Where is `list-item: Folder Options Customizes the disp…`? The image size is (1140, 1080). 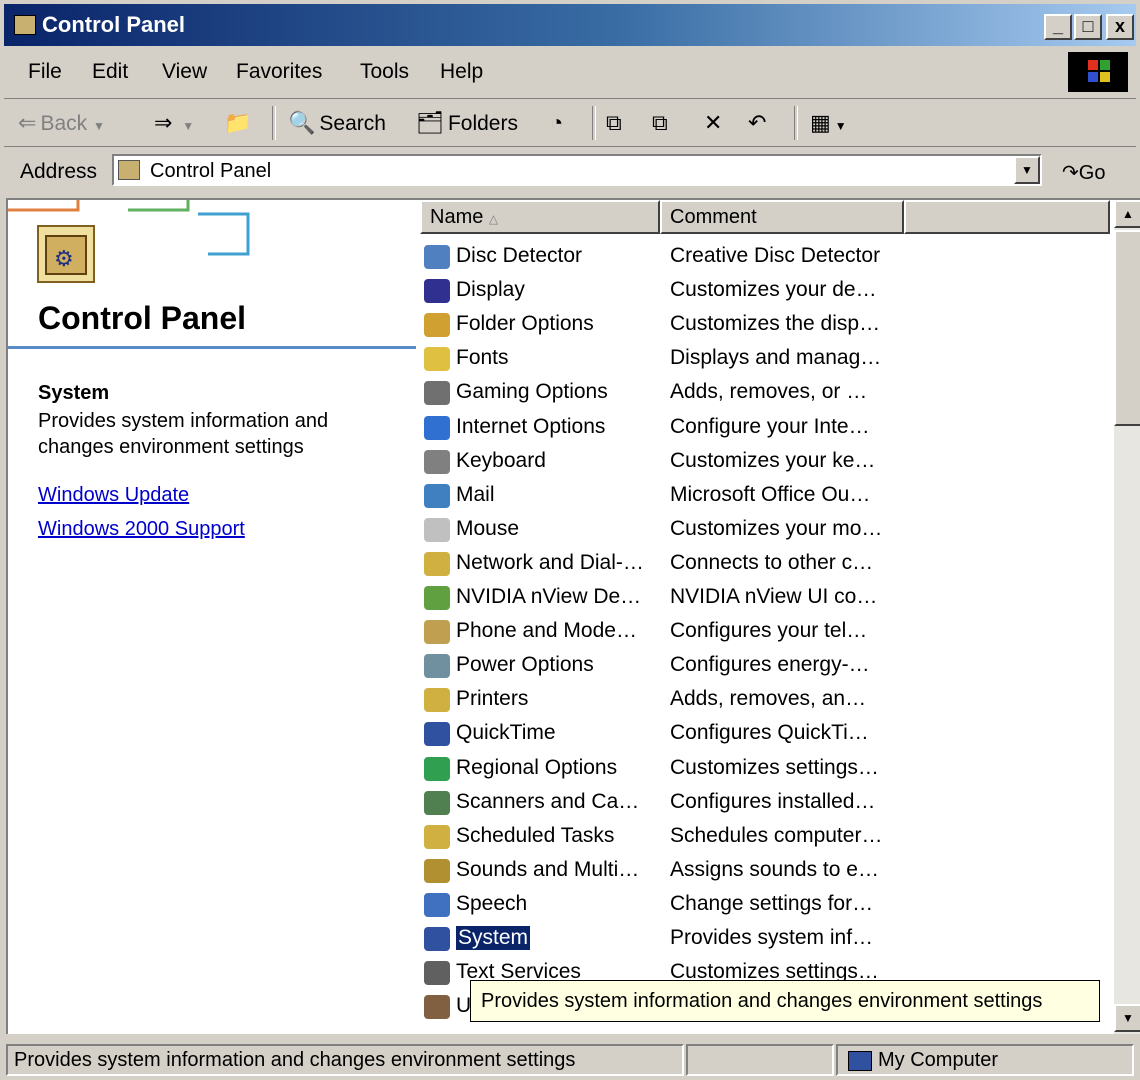
list-item: Folder Options Customizes the disp… is located at coordinates (765, 325).